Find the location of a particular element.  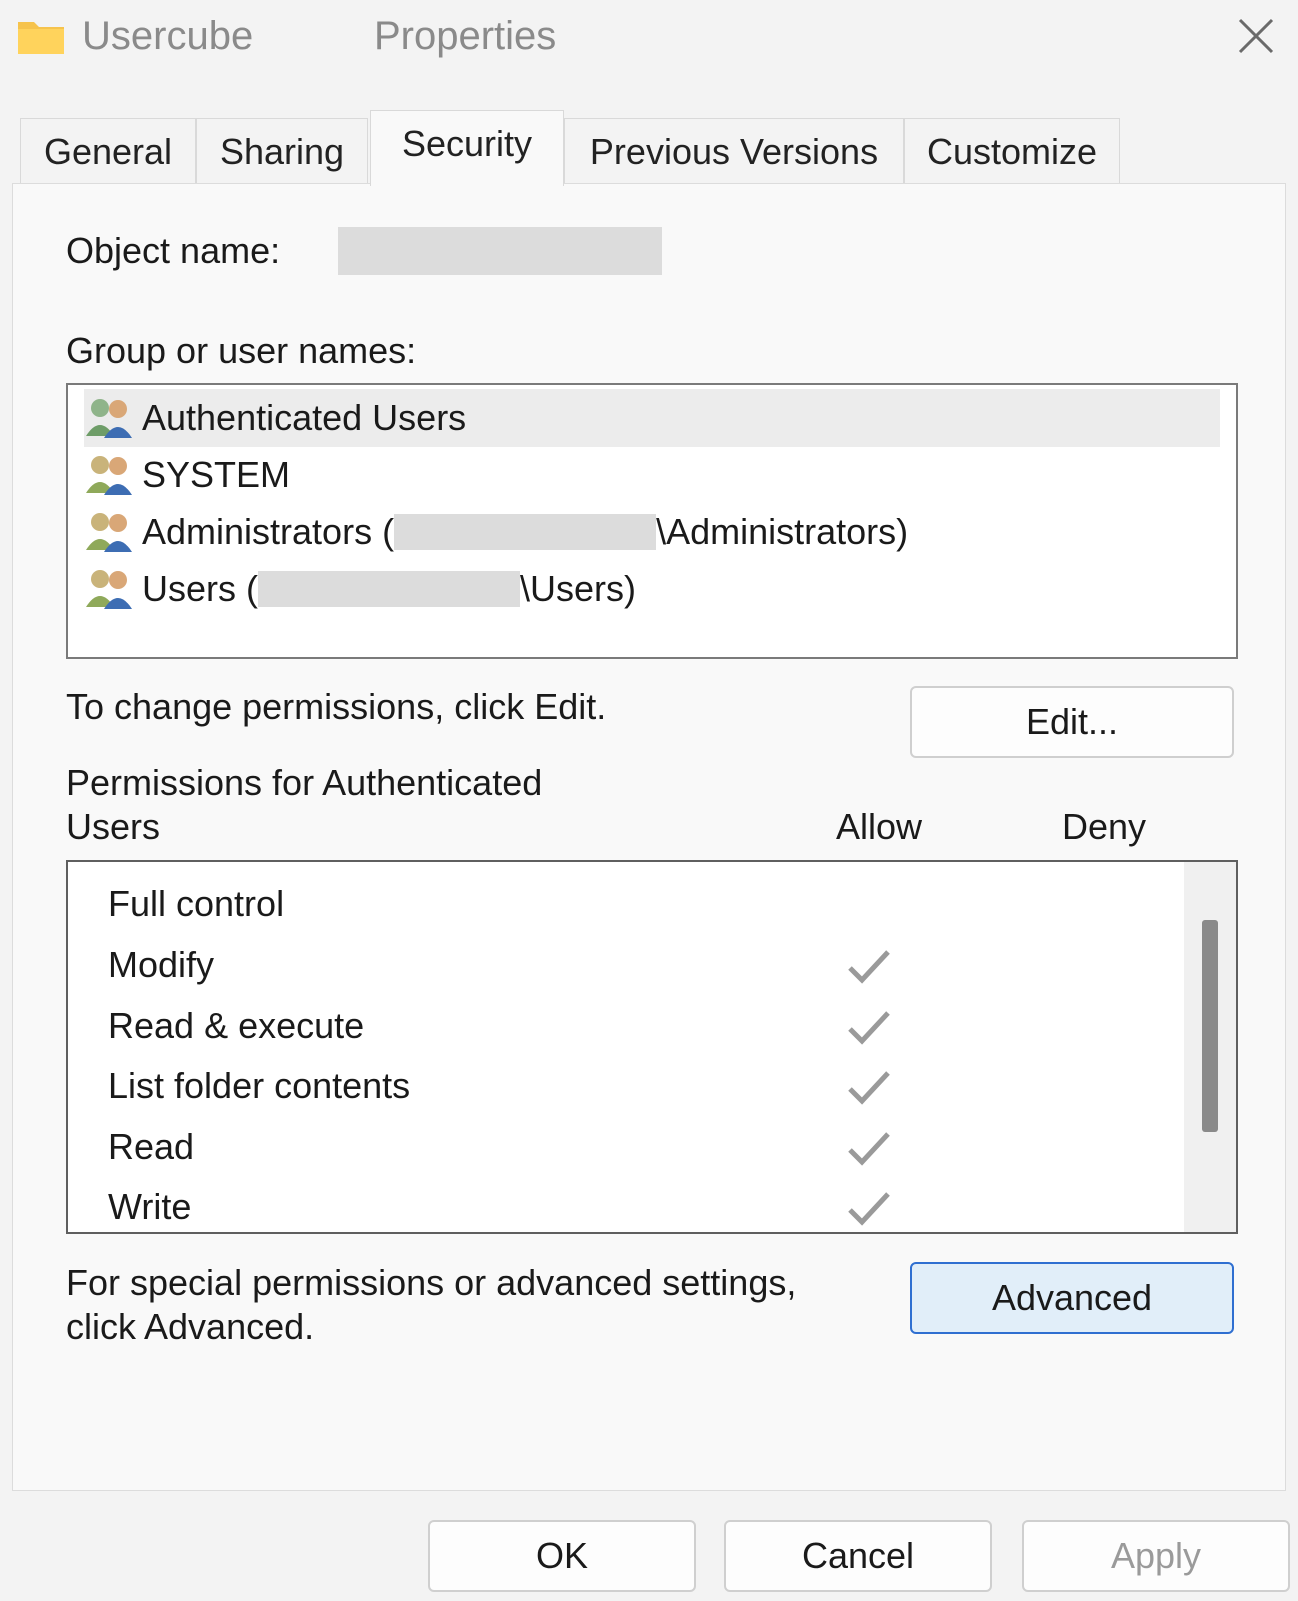

tab-general: General is located at coordinates (108, 151).